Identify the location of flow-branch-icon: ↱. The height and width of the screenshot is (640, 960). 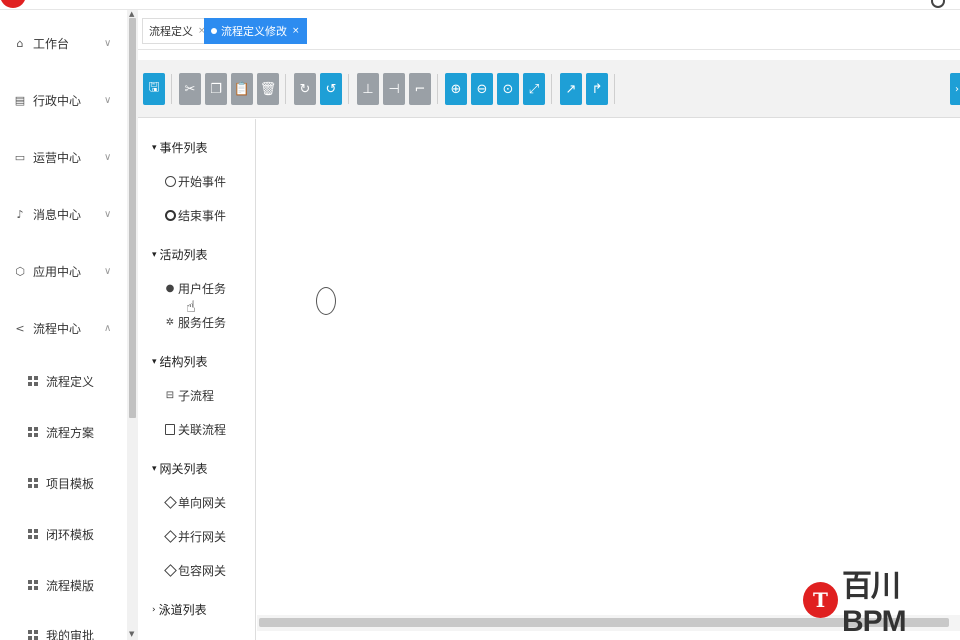
(597, 89).